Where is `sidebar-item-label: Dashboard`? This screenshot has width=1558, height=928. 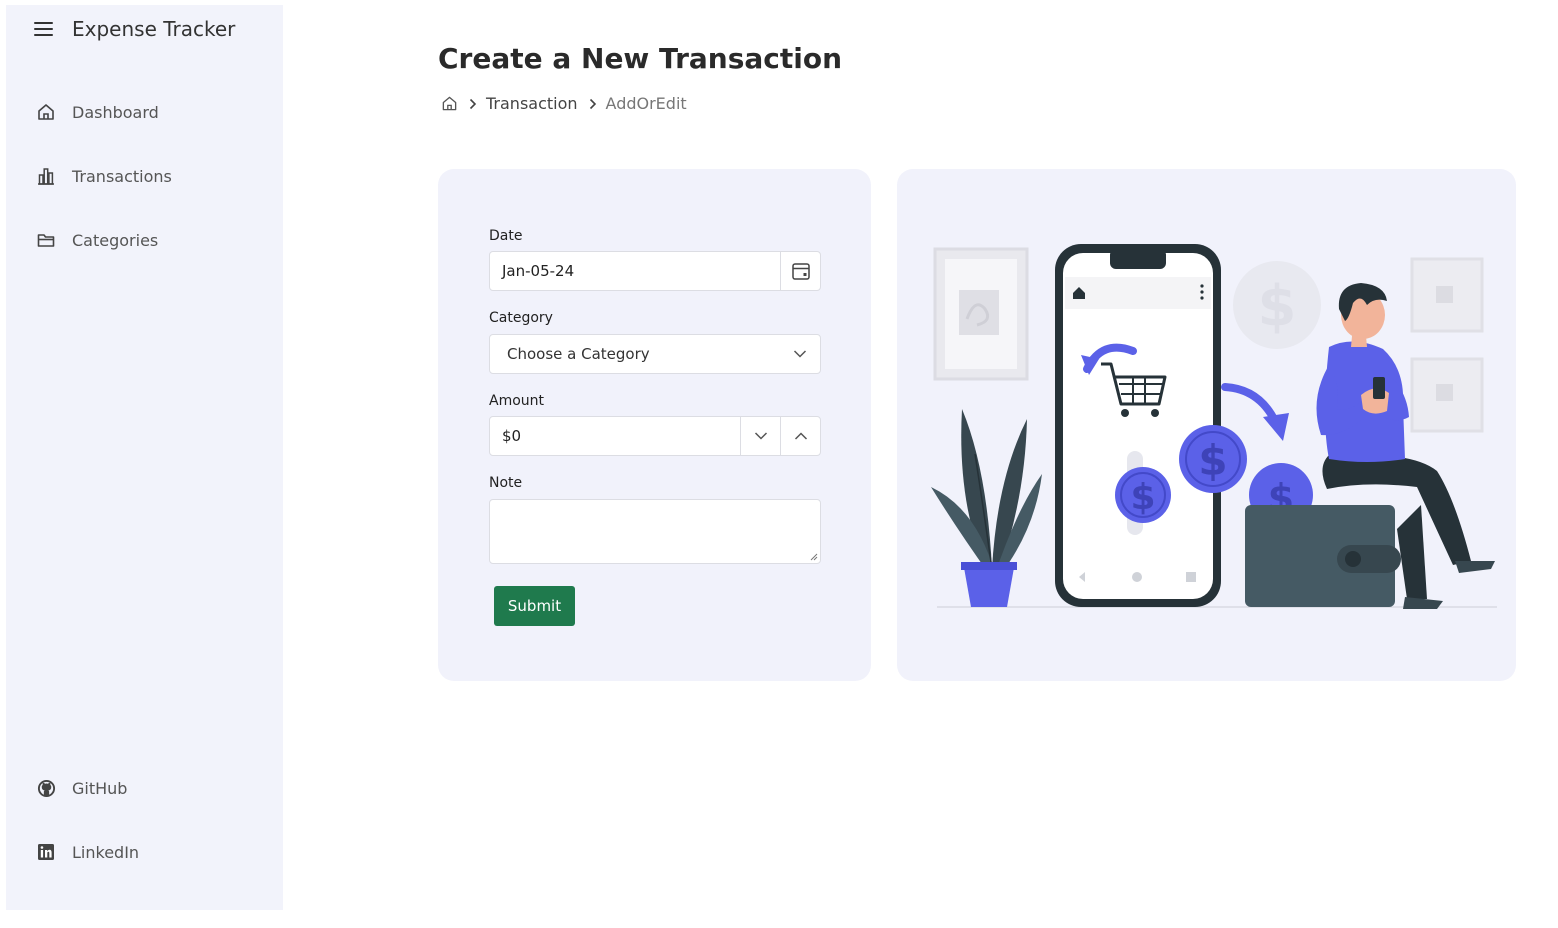 sidebar-item-label: Dashboard is located at coordinates (115, 112).